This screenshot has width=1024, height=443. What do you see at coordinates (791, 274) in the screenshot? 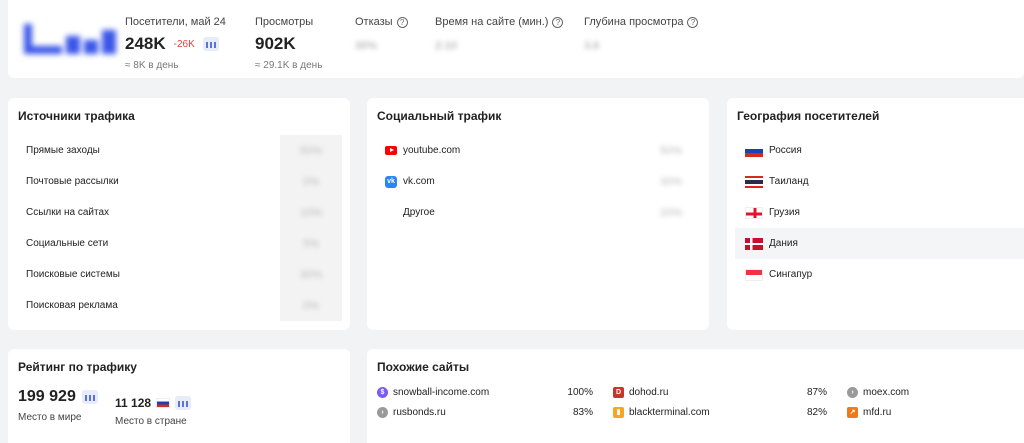
I see `geo-label: Сингапур` at bounding box center [791, 274].